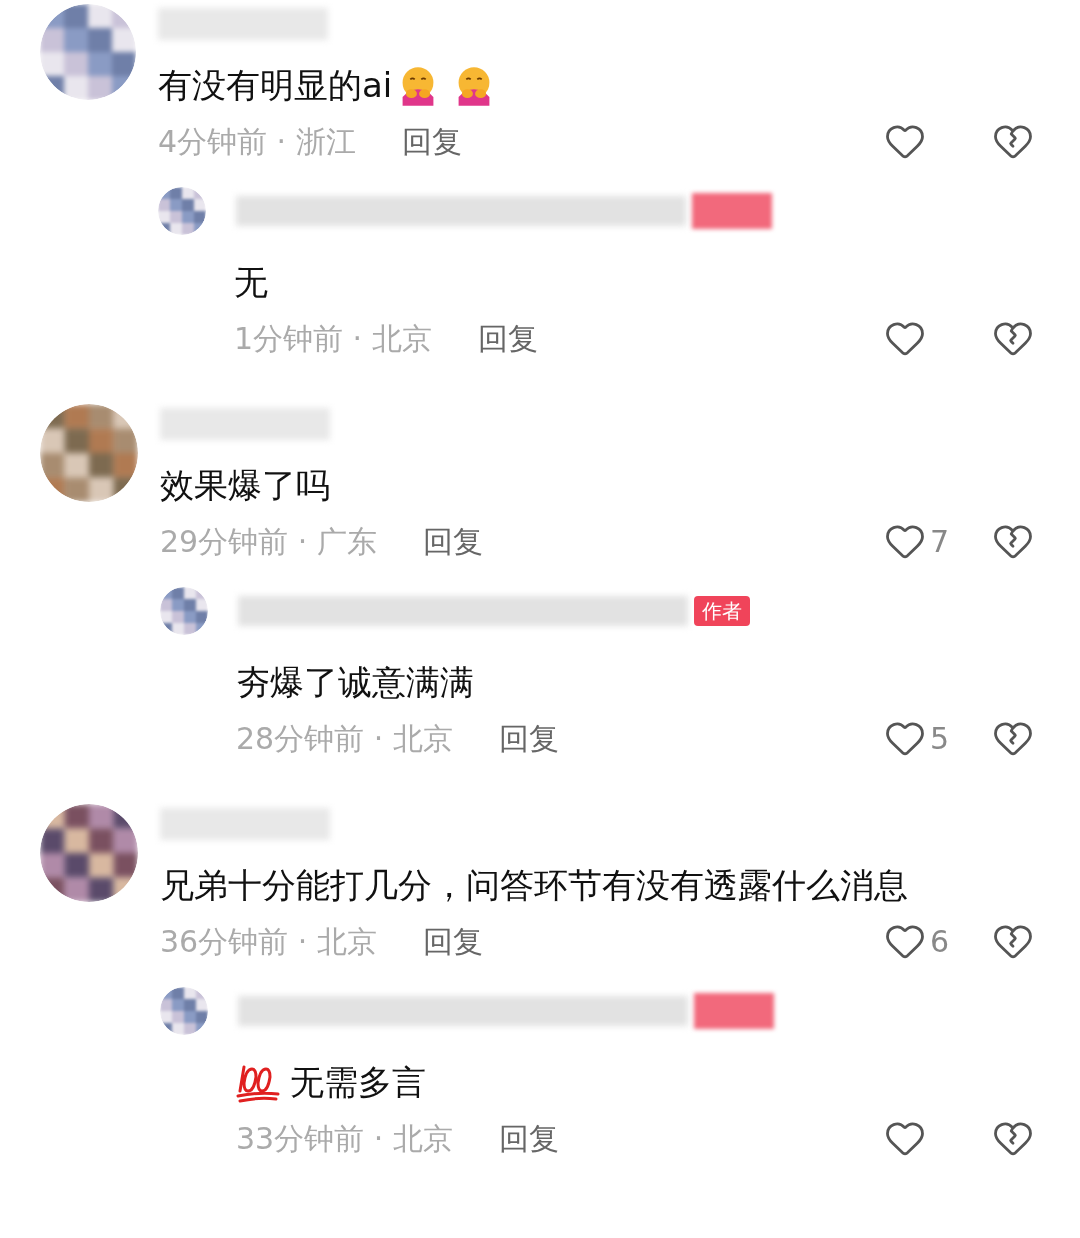  I want to click on comment-time: 4分钟前 · 浙江, so click(257, 141).